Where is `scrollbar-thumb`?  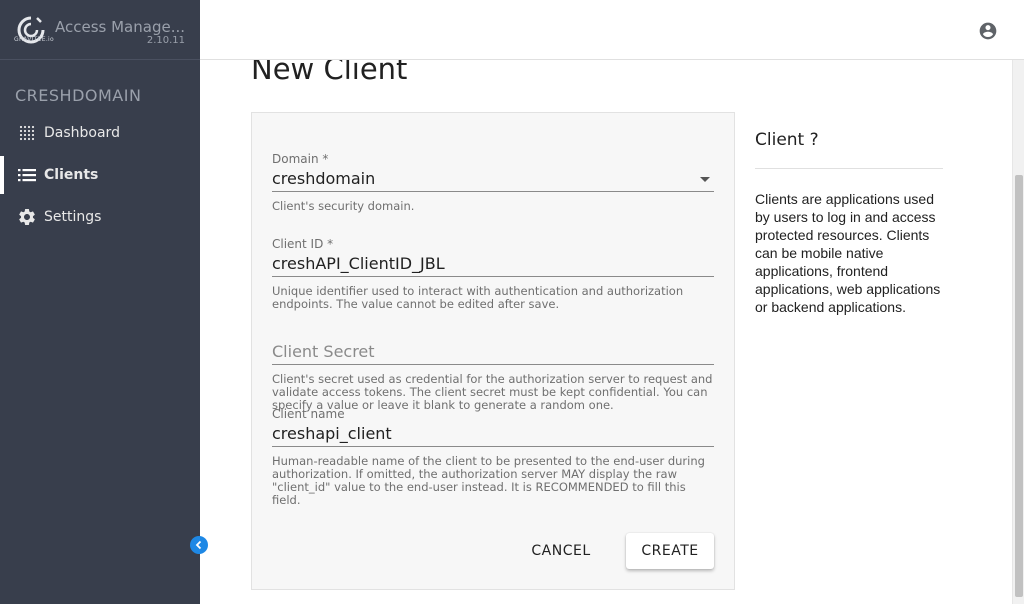 scrollbar-thumb is located at coordinates (1019, 386).